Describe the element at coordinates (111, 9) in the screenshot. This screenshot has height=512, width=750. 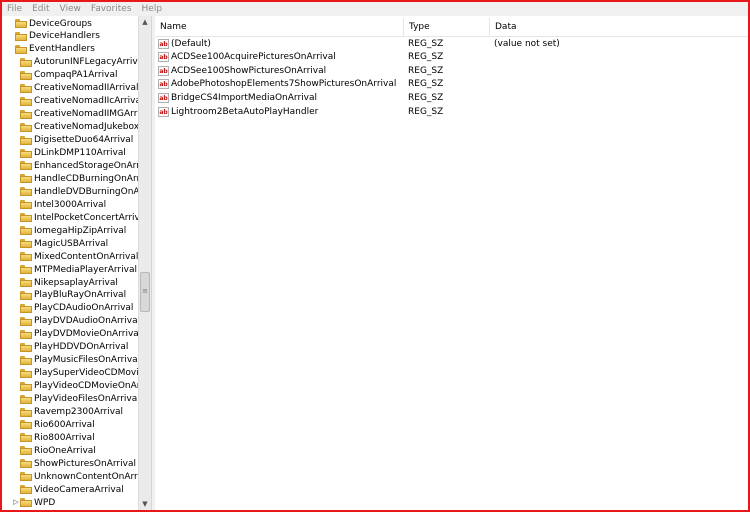
I see `menu-favorites: Favorites` at that location.